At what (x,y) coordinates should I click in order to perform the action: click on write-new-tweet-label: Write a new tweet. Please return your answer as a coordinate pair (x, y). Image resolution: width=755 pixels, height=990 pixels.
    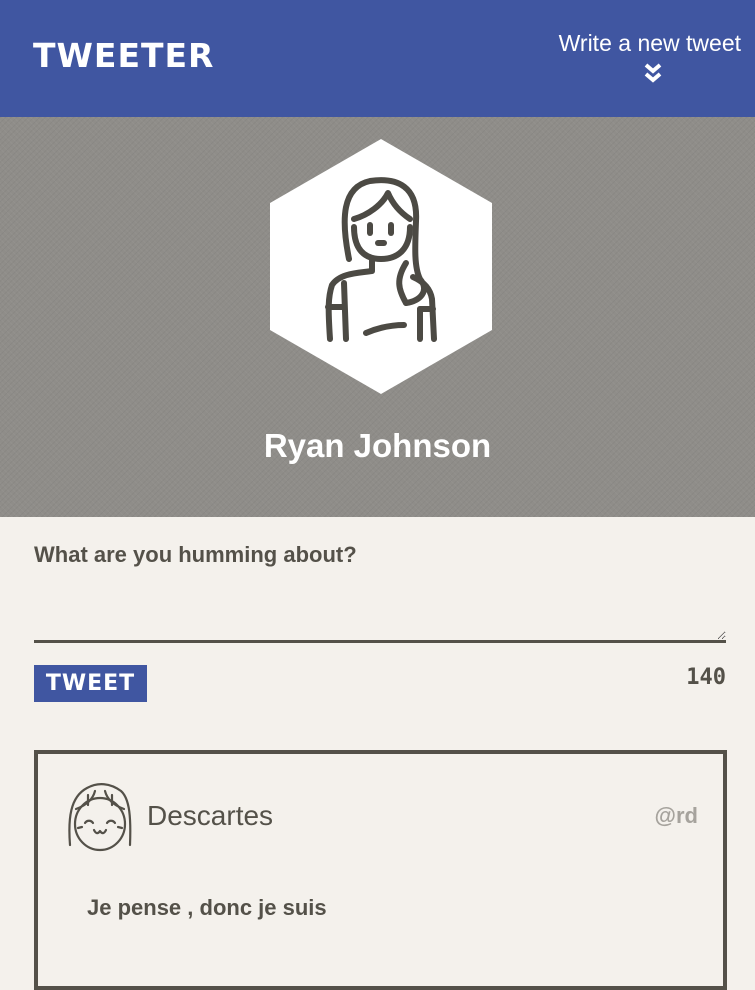
    Looking at the image, I should click on (641, 43).